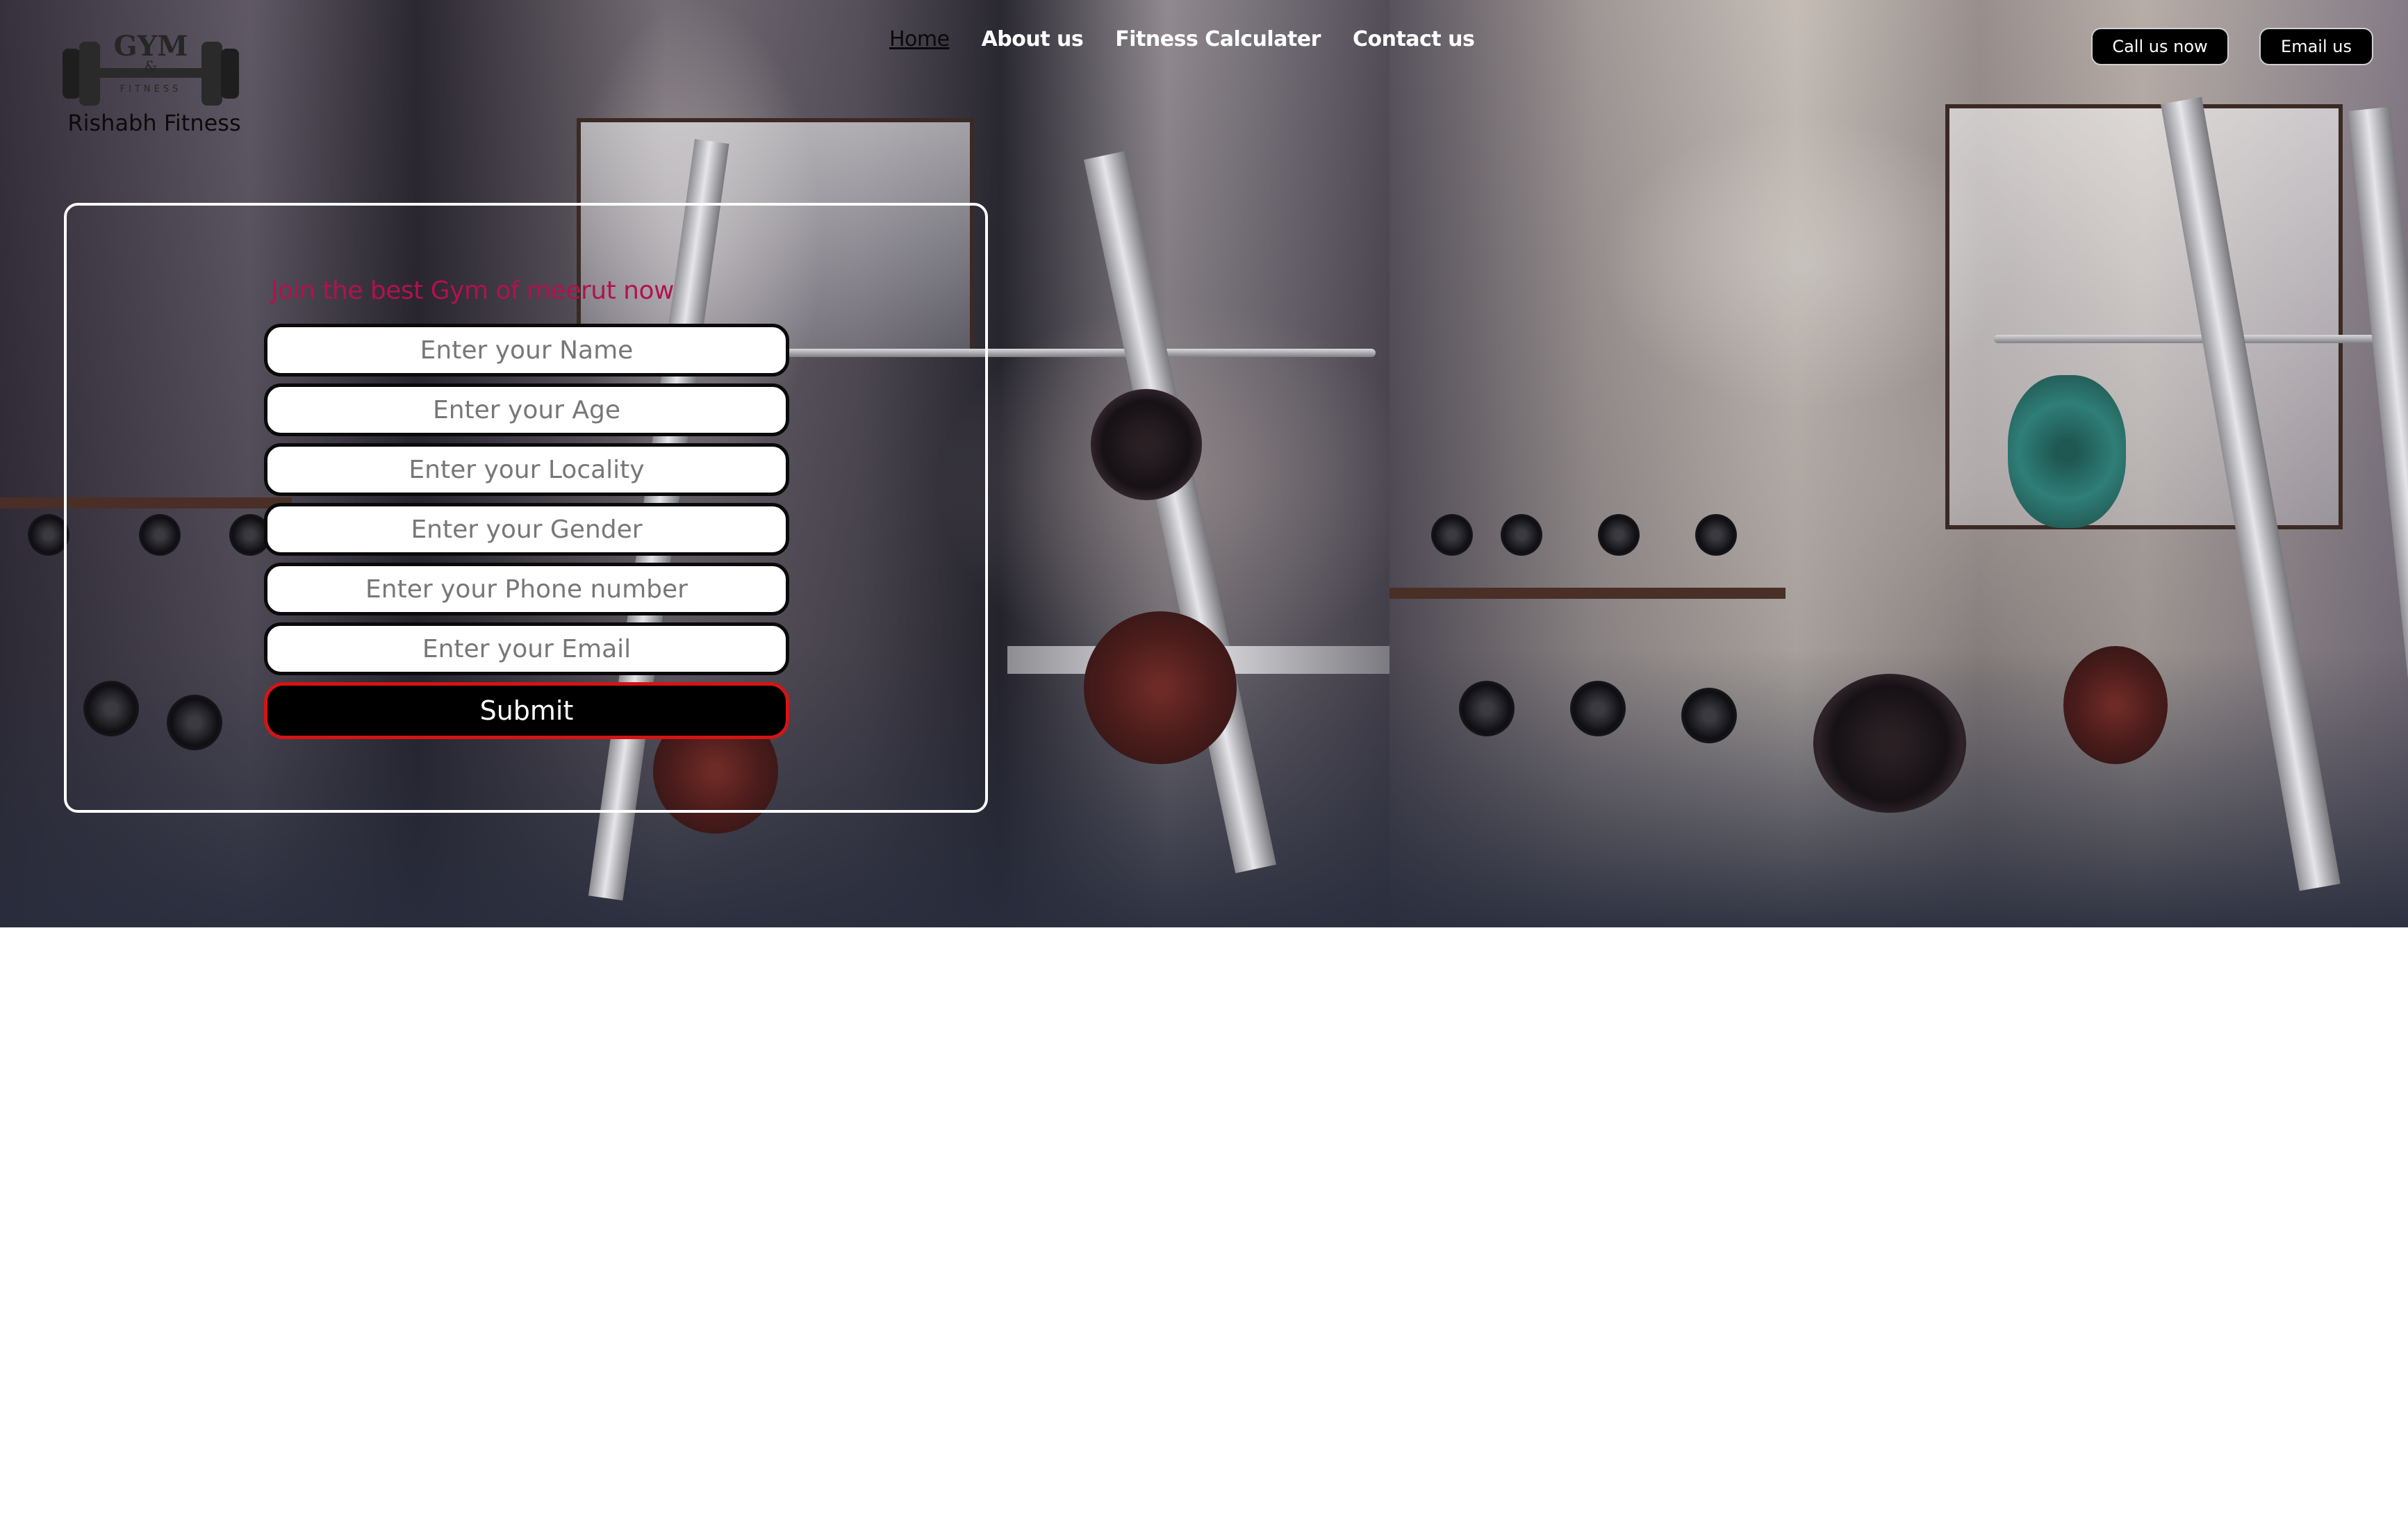  Describe the element at coordinates (1414, 39) in the screenshot. I see `nav-contact-us: Contact us` at that location.